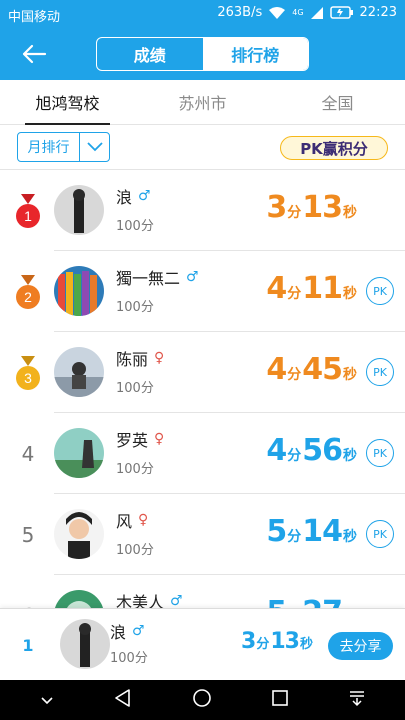 The height and width of the screenshot is (720, 405). Describe the element at coordinates (85, 644) in the screenshot. I see `my-avatar` at that location.